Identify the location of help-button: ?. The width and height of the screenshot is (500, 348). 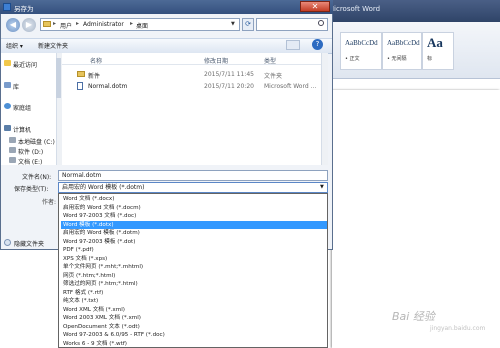
(317, 44).